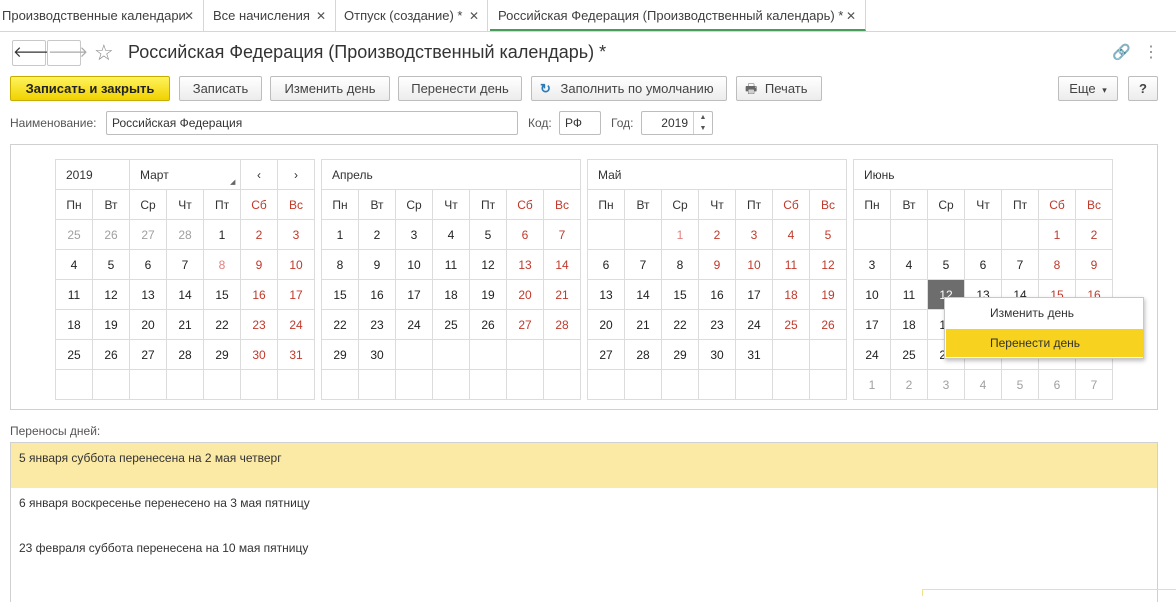 This screenshot has width=1176, height=602. Describe the element at coordinates (330, 88) in the screenshot. I see `change-day-button: Изменить день` at that location.